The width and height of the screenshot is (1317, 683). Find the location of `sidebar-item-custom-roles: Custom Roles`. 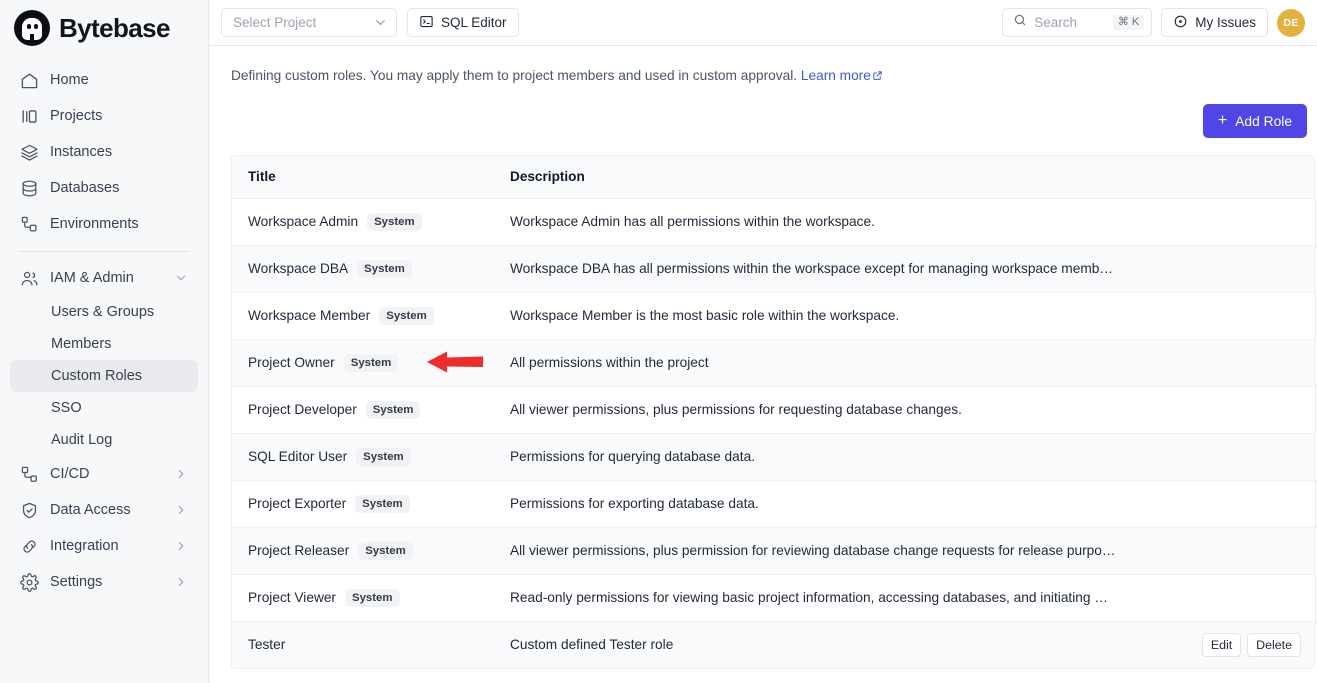

sidebar-item-custom-roles: Custom Roles is located at coordinates (104, 376).